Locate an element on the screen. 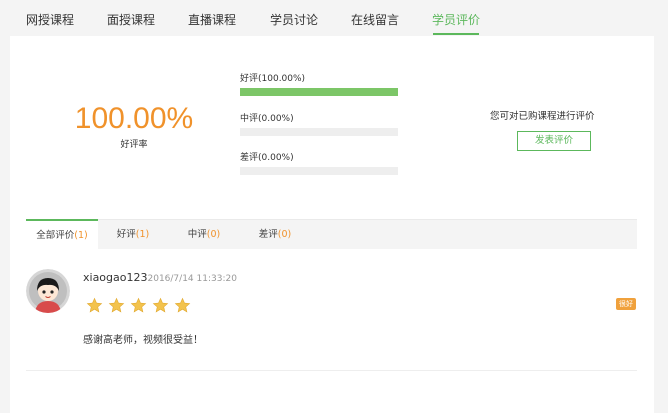 The image size is (668, 413). review-username: xiaogao123 is located at coordinates (115, 277).